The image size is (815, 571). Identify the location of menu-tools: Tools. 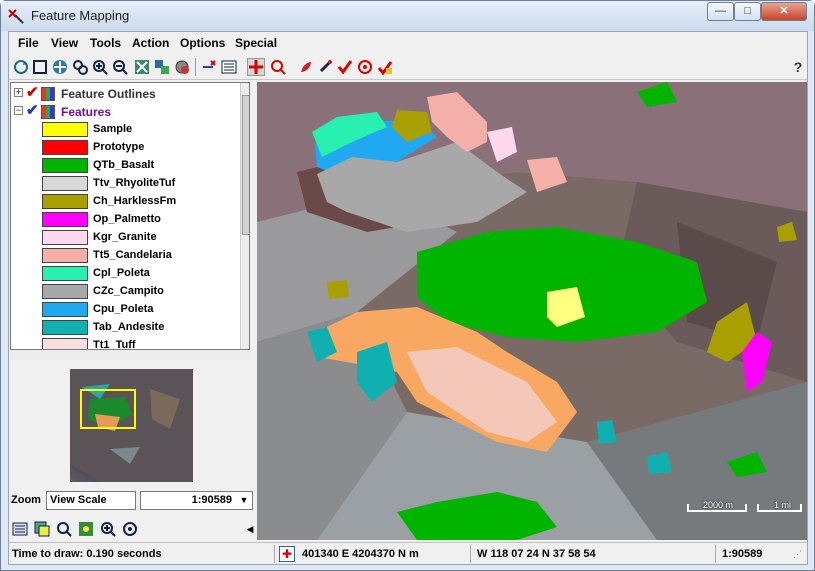
(105, 43).